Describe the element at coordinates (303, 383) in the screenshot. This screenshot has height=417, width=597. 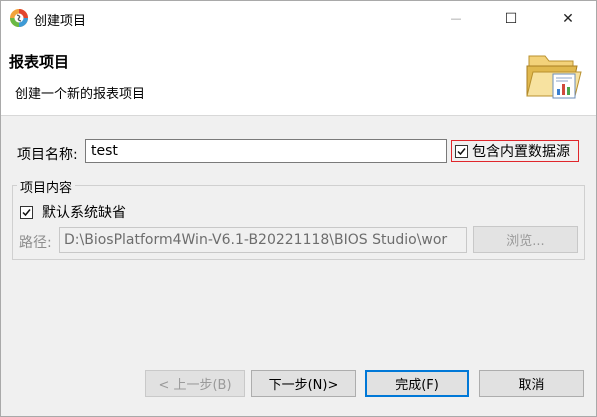
I see `next-button: 下一步(N)>` at that location.